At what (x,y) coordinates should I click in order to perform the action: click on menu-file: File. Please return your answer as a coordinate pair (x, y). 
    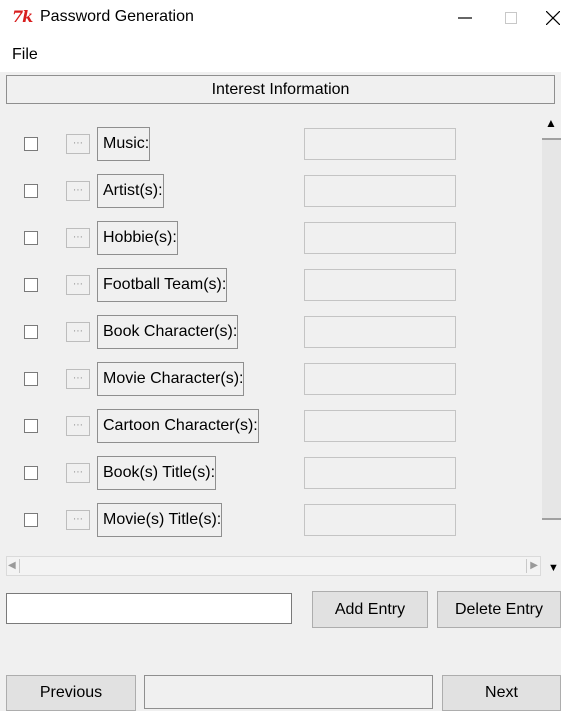
    Looking at the image, I should click on (25, 55).